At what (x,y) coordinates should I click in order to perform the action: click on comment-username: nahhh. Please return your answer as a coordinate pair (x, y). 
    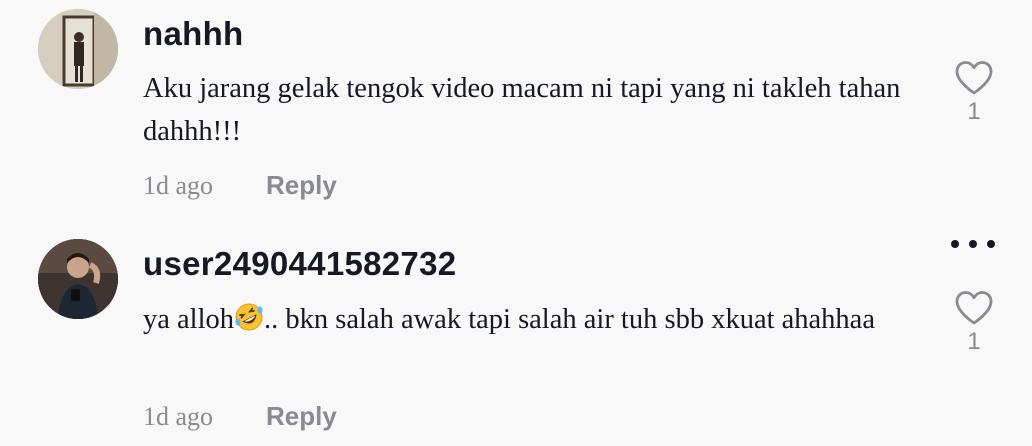
    Looking at the image, I should click on (193, 34).